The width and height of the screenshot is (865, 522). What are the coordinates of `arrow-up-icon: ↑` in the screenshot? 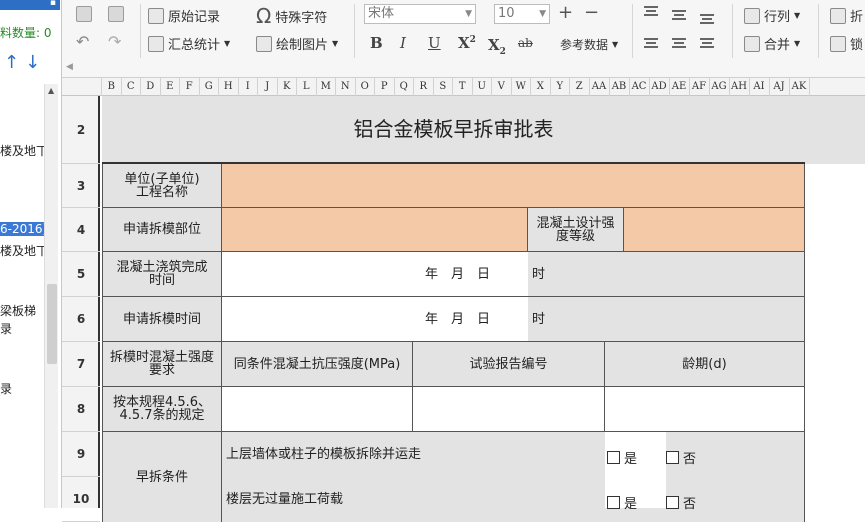 It's located at (14, 62).